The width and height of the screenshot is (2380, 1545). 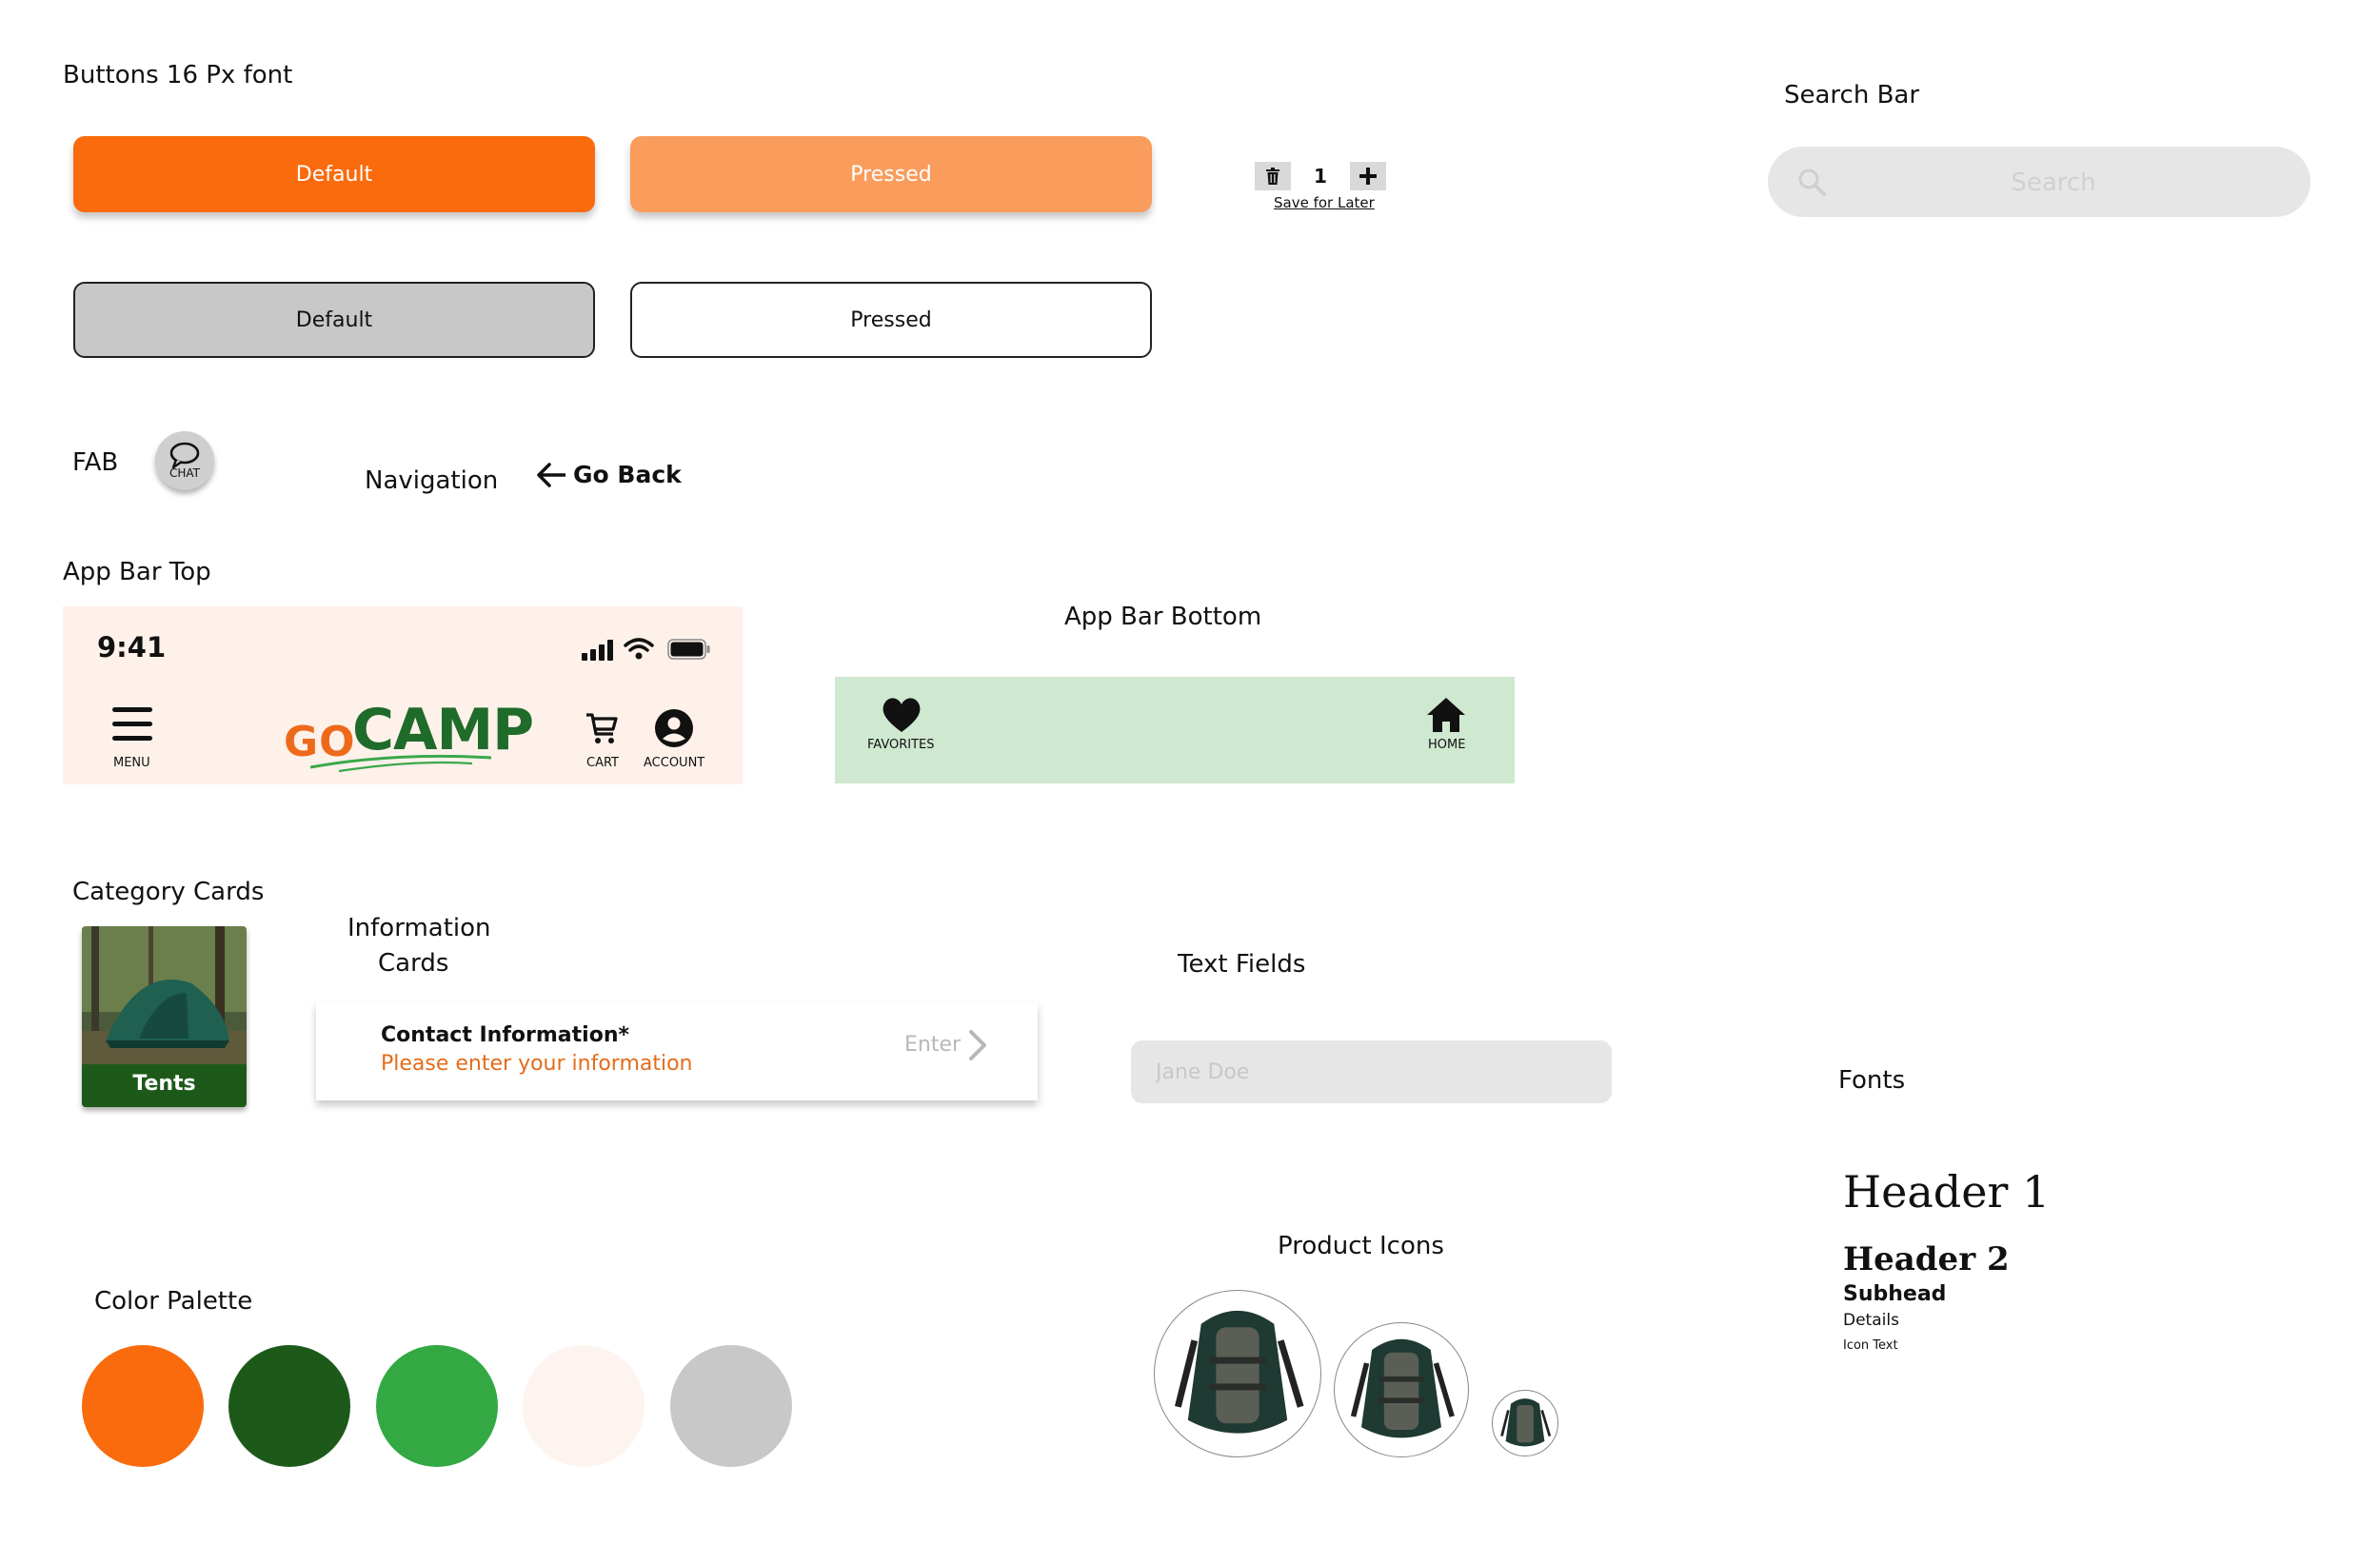 I want to click on product-icon-small, so click(x=1525, y=1423).